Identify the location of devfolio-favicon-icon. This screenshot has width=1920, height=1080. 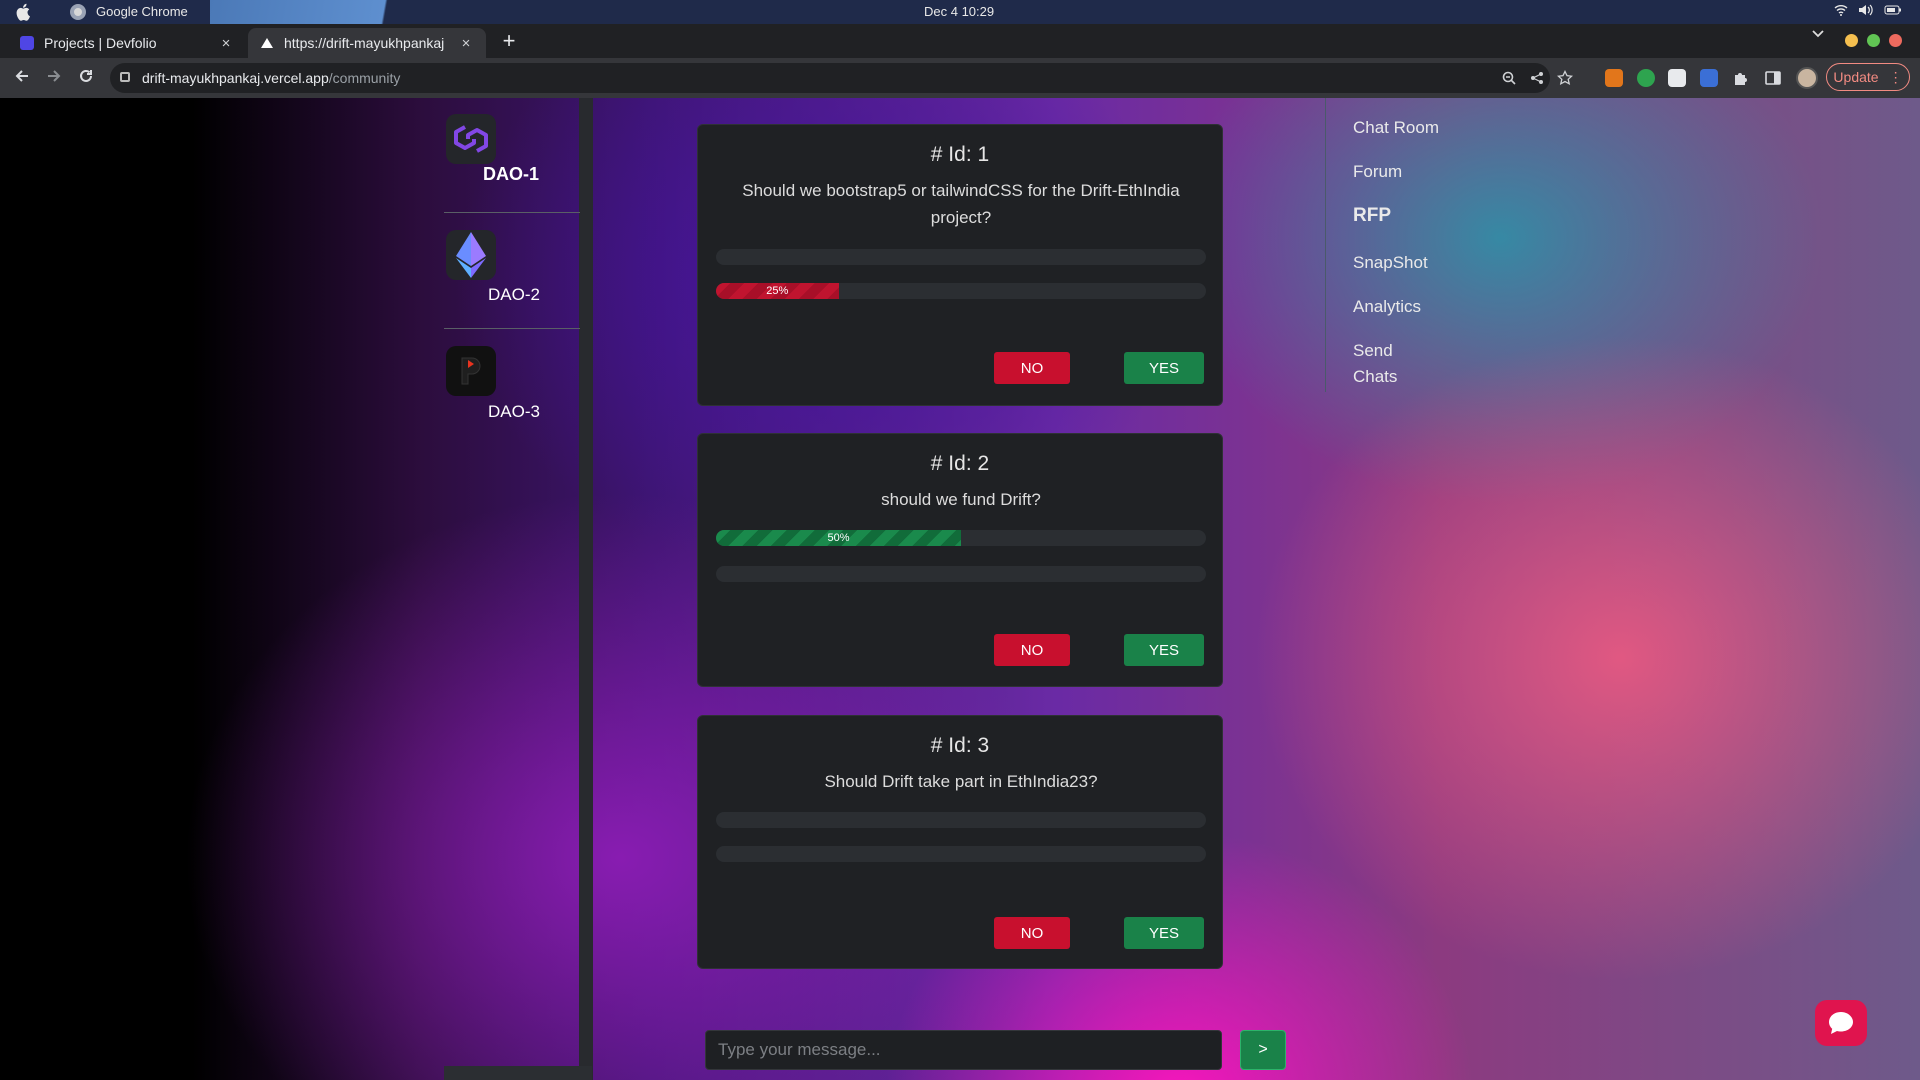
(27, 43).